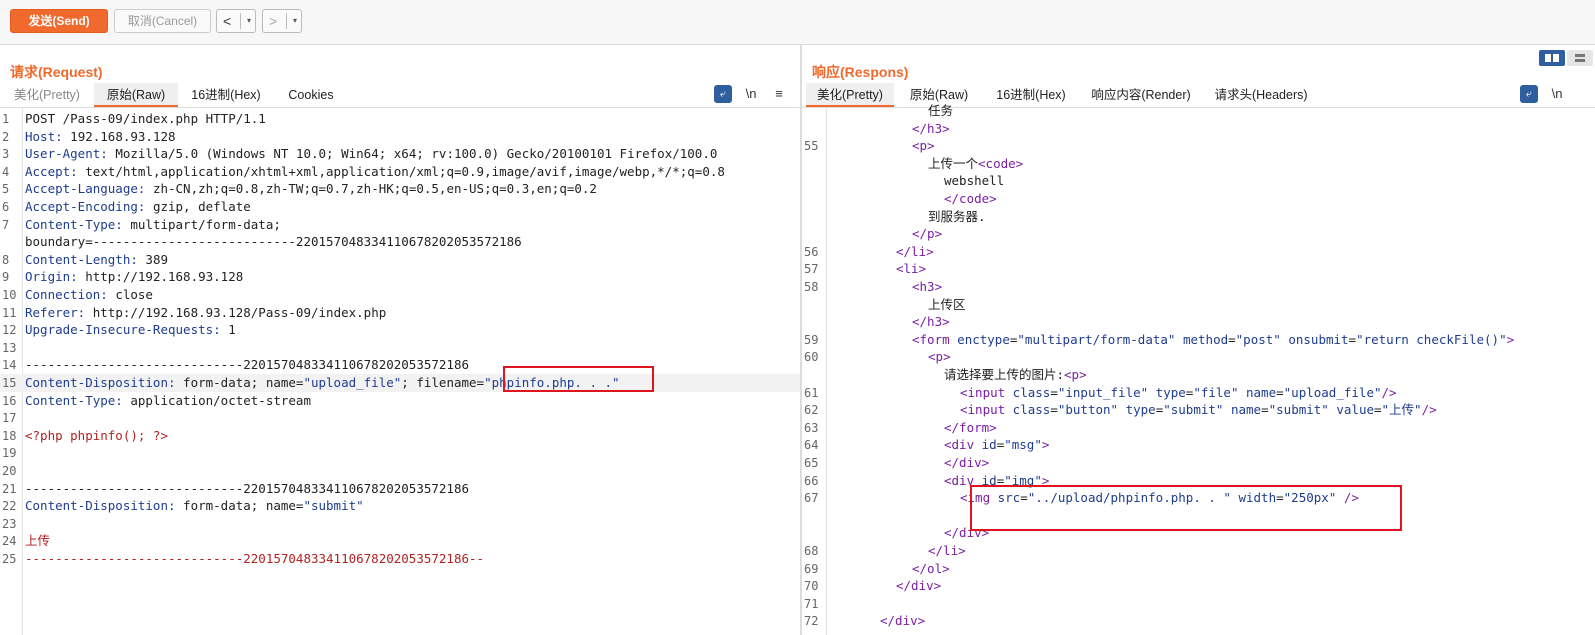 This screenshot has height=635, width=1595. I want to click on code-line: 20, so click(400, 471).